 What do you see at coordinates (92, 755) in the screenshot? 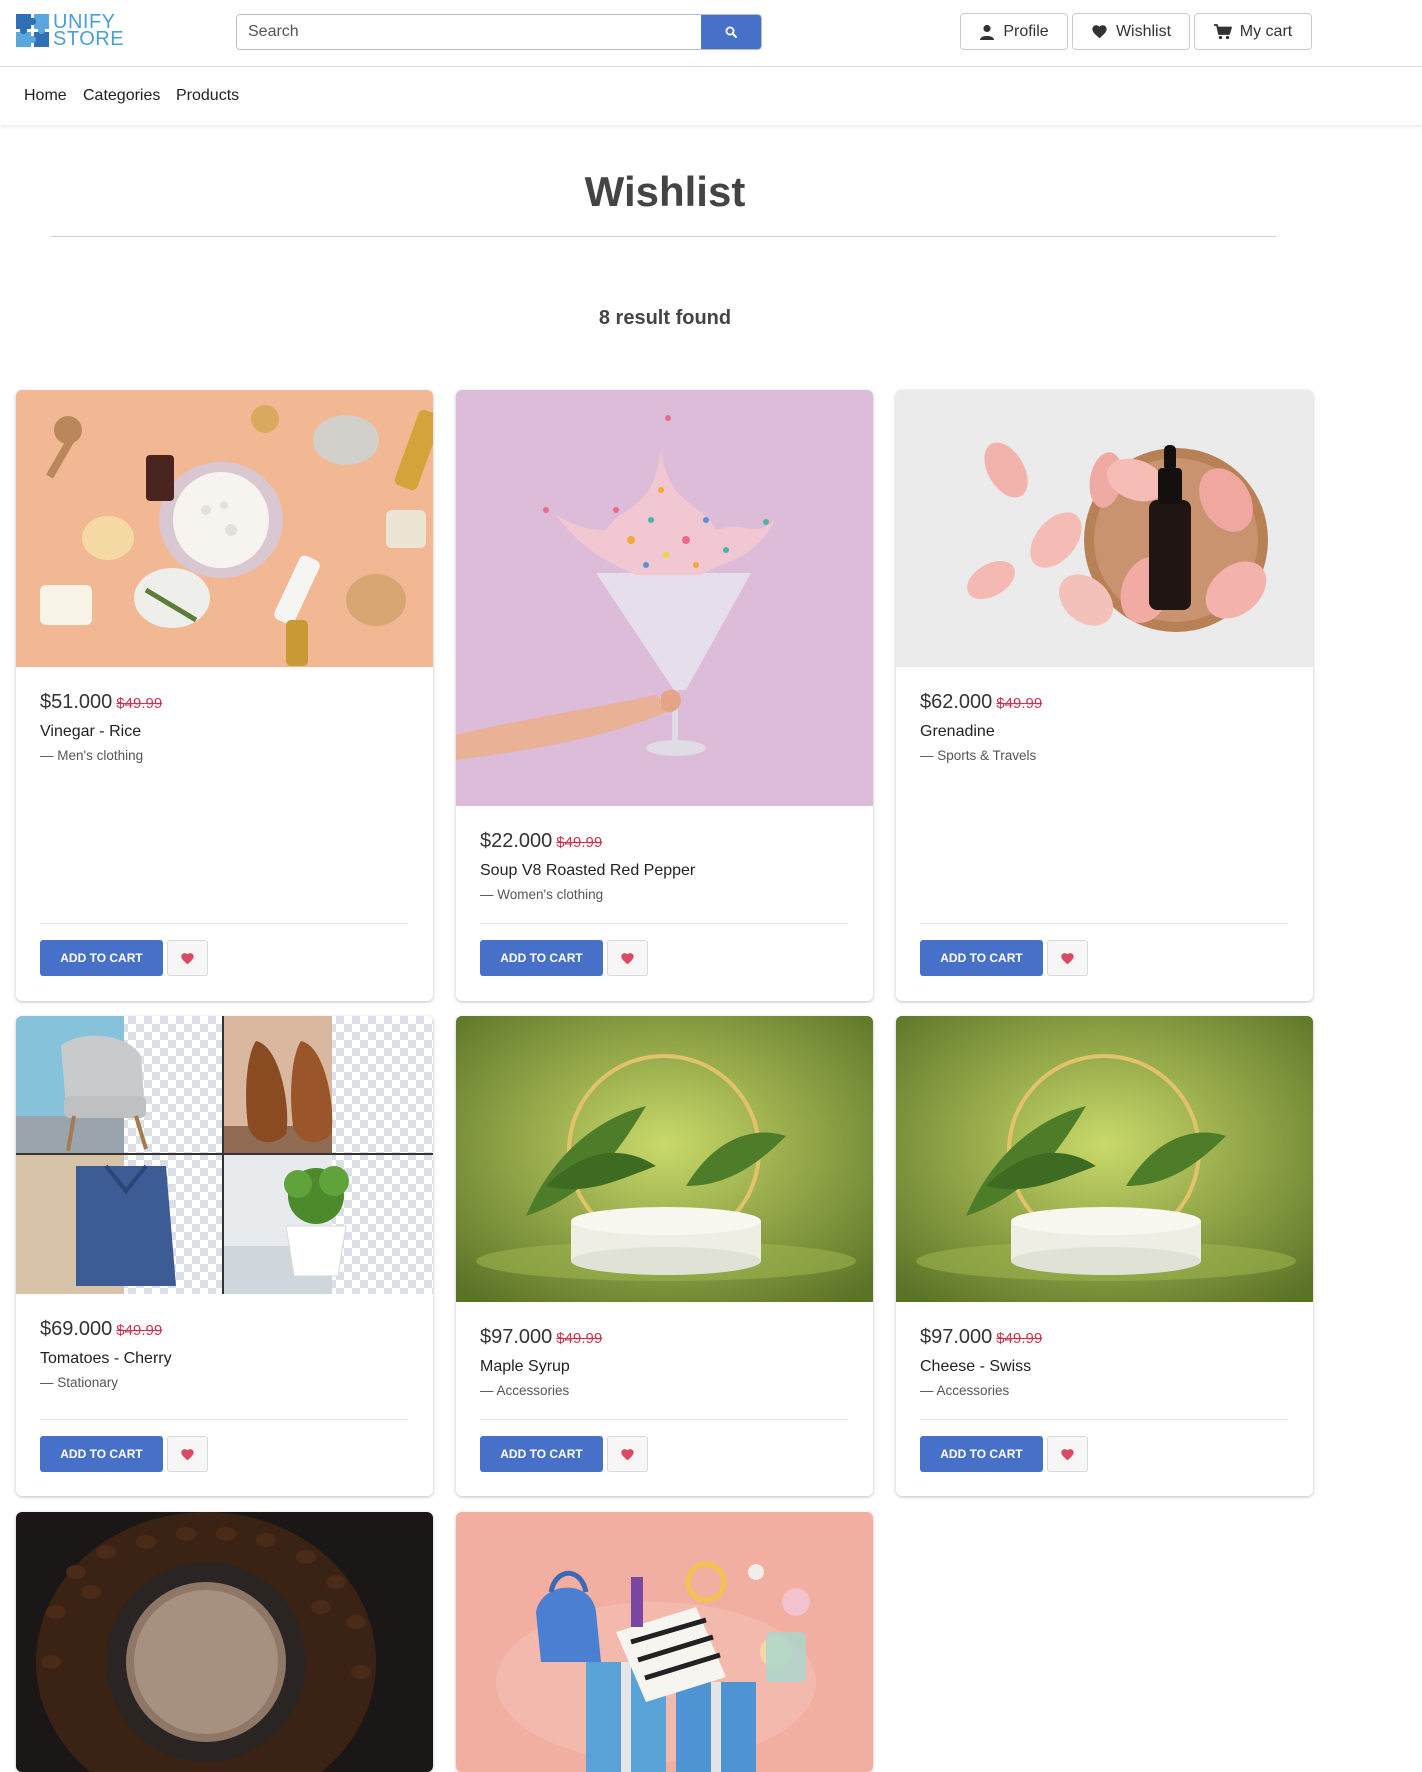
I see `product-category: — Men's clothing` at bounding box center [92, 755].